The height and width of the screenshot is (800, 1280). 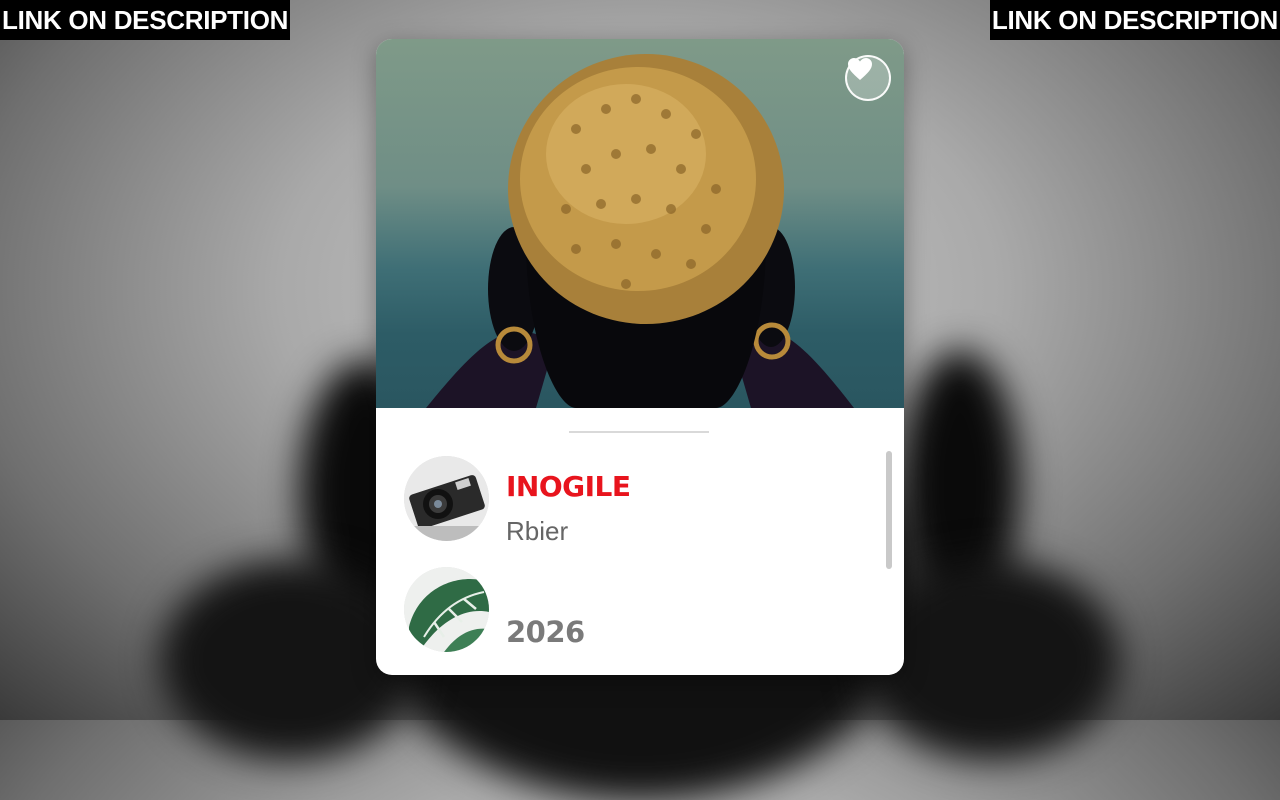 I want to click on favorite-button, so click(x=868, y=78).